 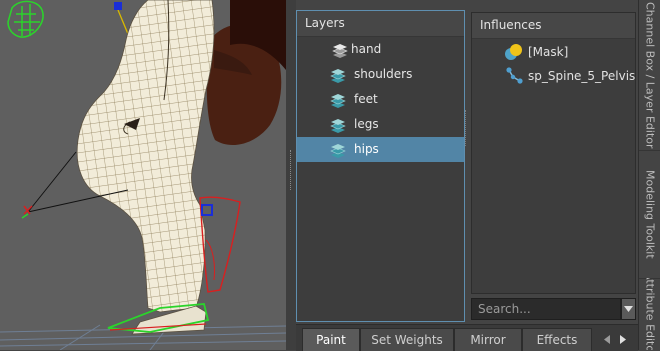 I want to click on tab-effects: Effects, so click(x=557, y=339).